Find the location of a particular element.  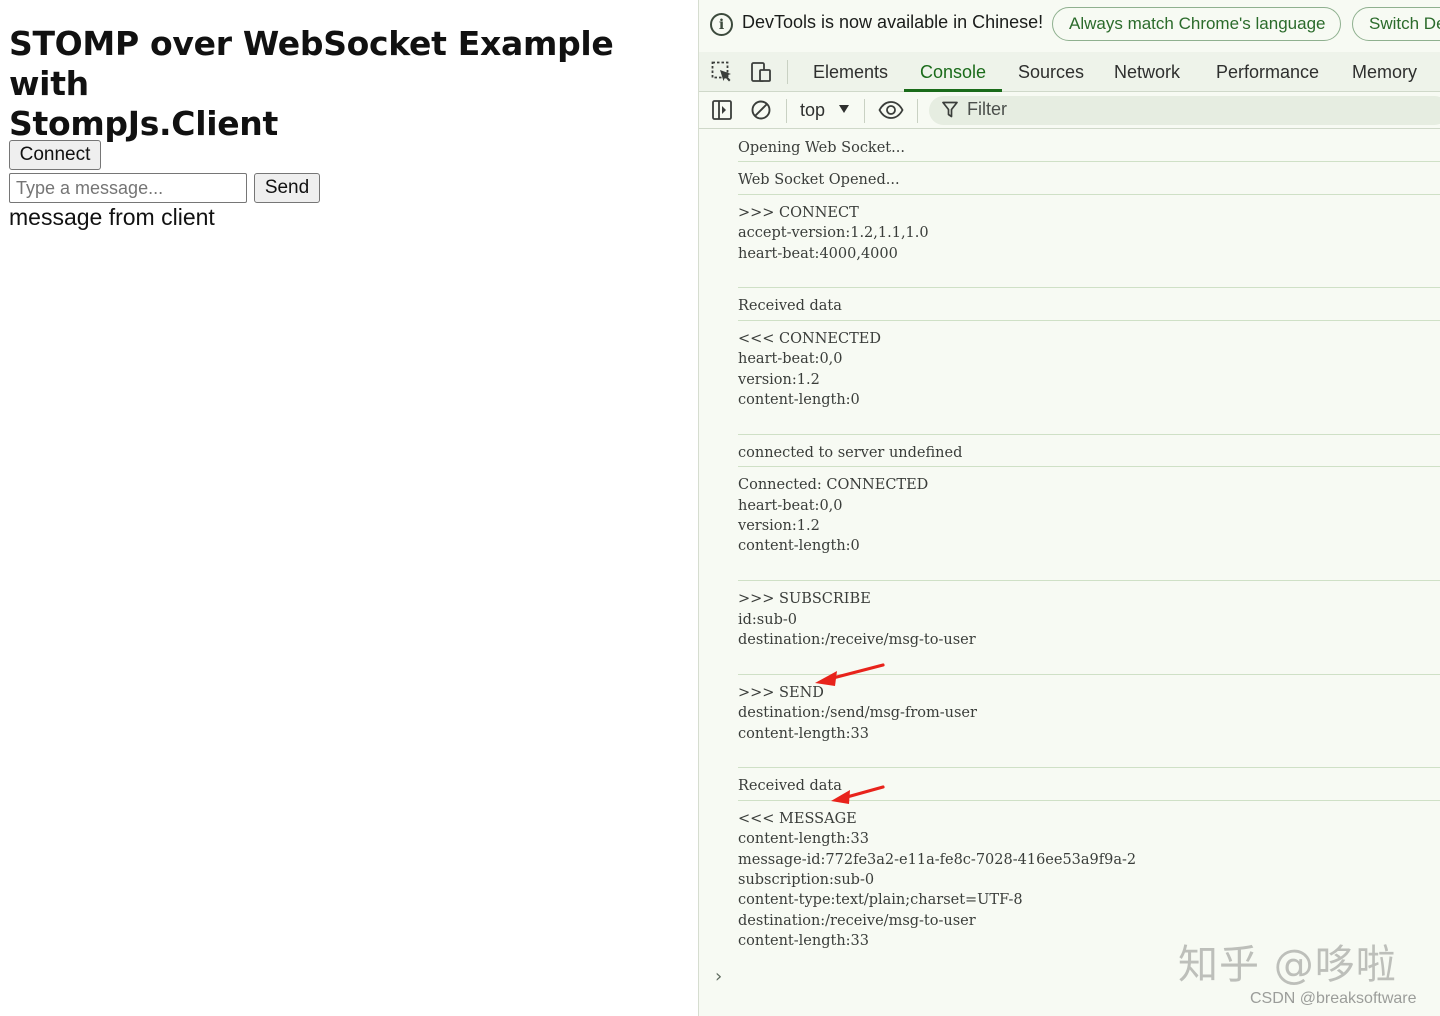

console-message-line: destination:/send/msg-from-user is located at coordinates (857, 713).